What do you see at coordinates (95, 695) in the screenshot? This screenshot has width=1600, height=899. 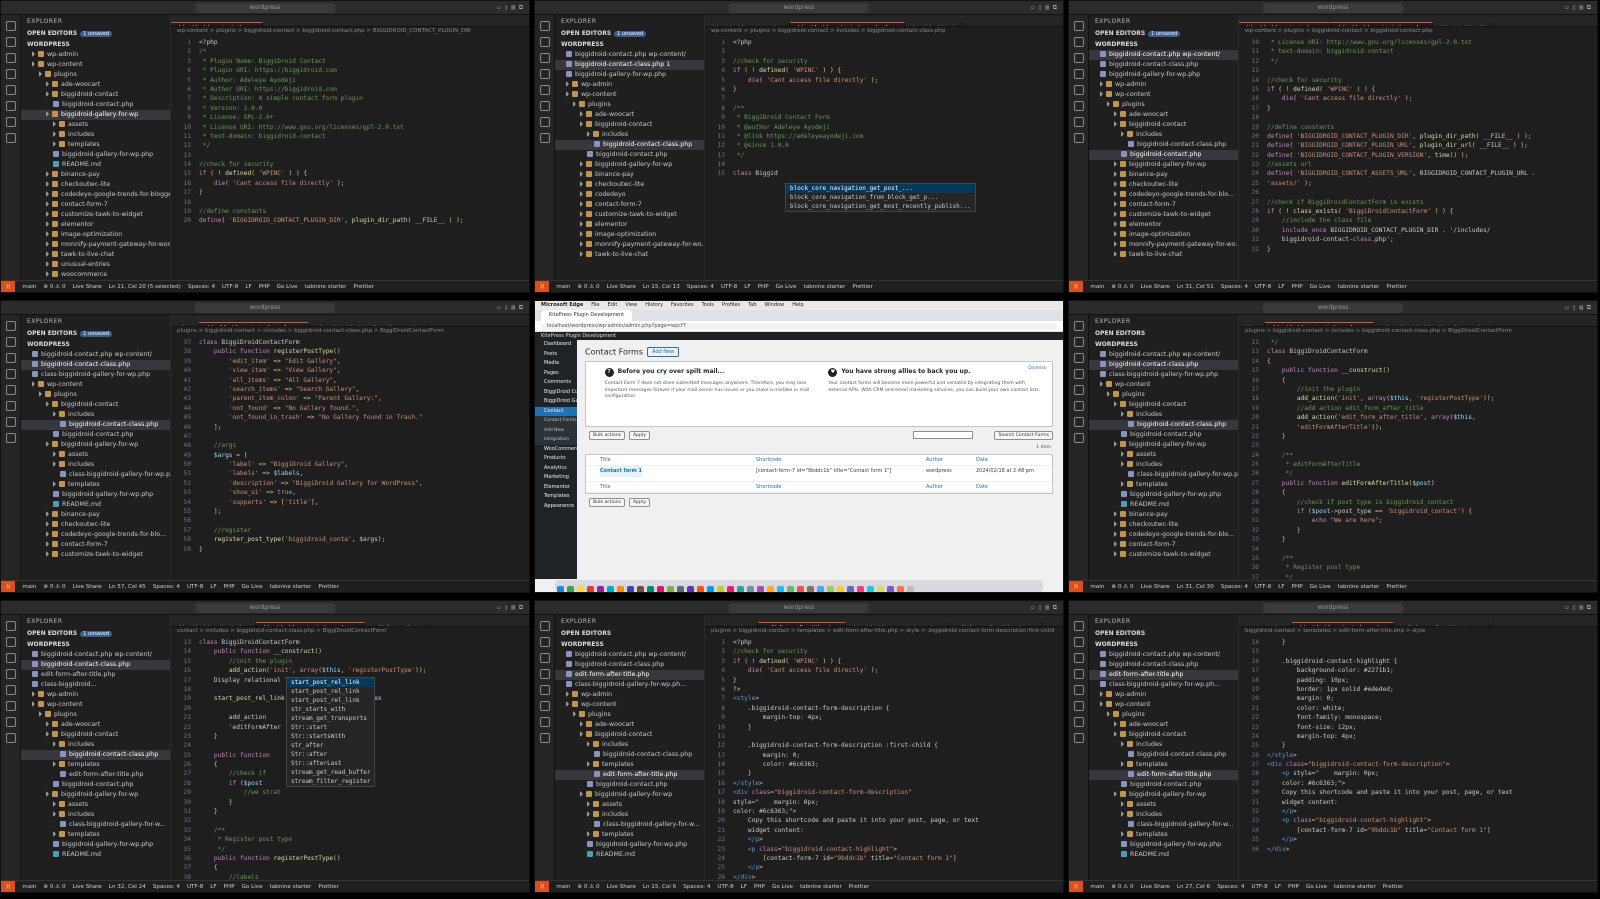 I see `tree-item: wp-admin` at bounding box center [95, 695].